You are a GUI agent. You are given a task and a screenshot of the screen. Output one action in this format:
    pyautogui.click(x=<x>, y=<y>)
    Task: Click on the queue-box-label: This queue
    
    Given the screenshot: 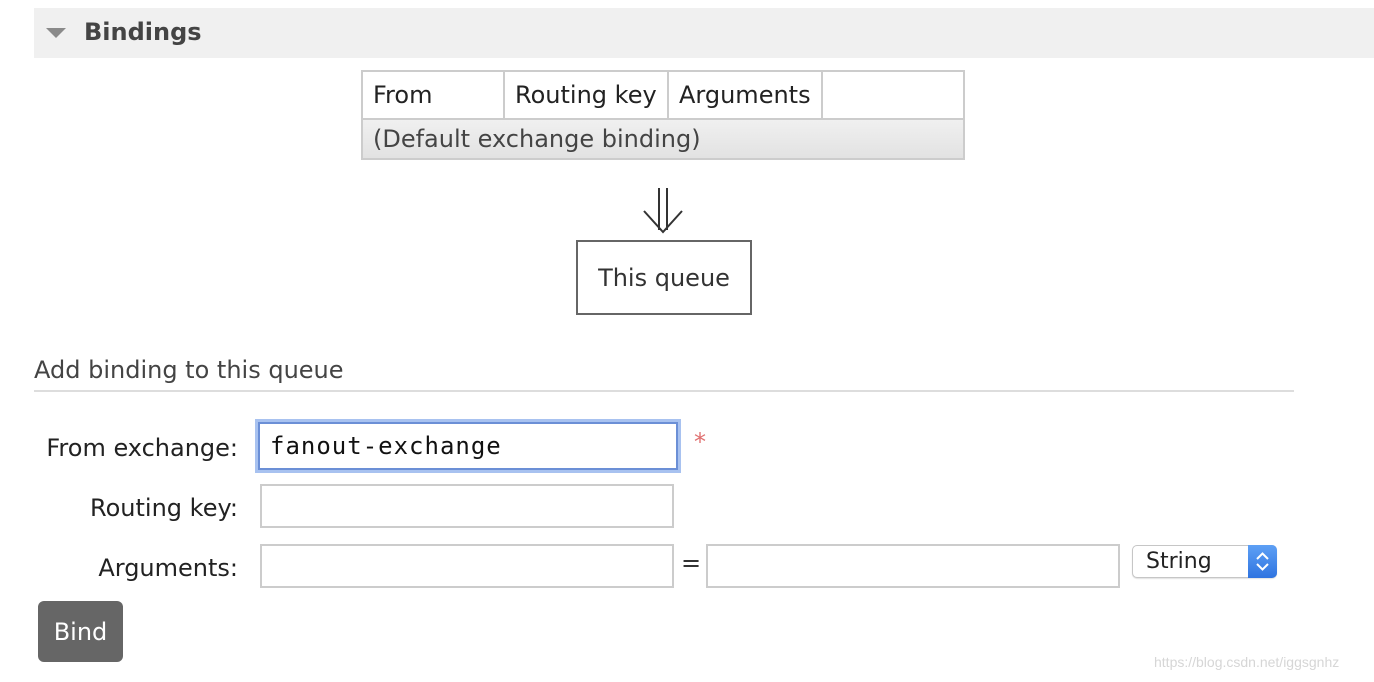 What is the action you would take?
    pyautogui.click(x=664, y=277)
    